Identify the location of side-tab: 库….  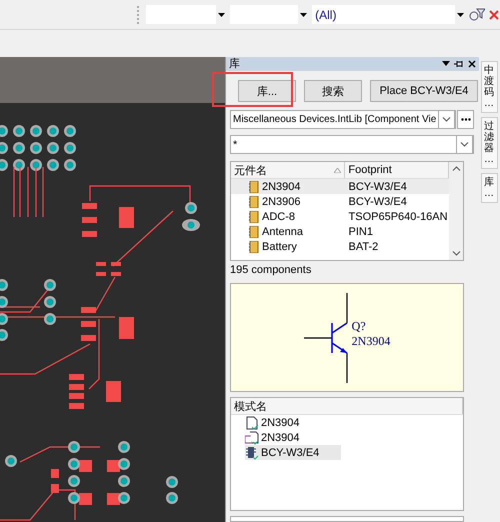
(489, 188).